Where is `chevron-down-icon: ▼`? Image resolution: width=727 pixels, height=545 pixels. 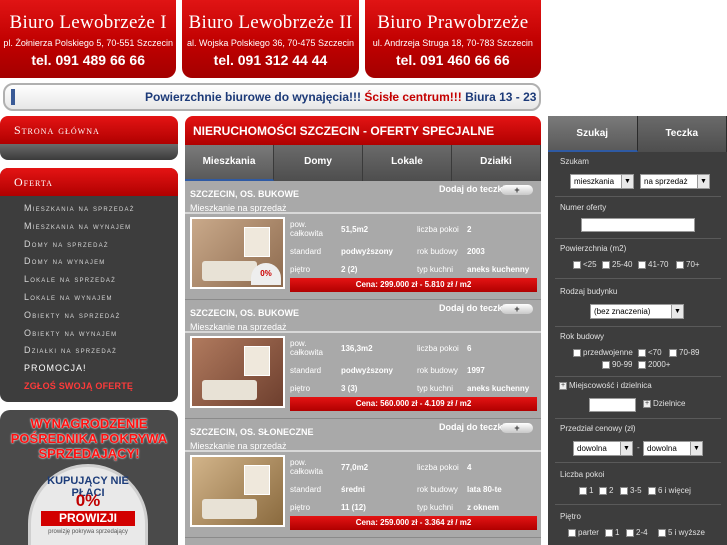 chevron-down-icon: ▼ is located at coordinates (703, 181).